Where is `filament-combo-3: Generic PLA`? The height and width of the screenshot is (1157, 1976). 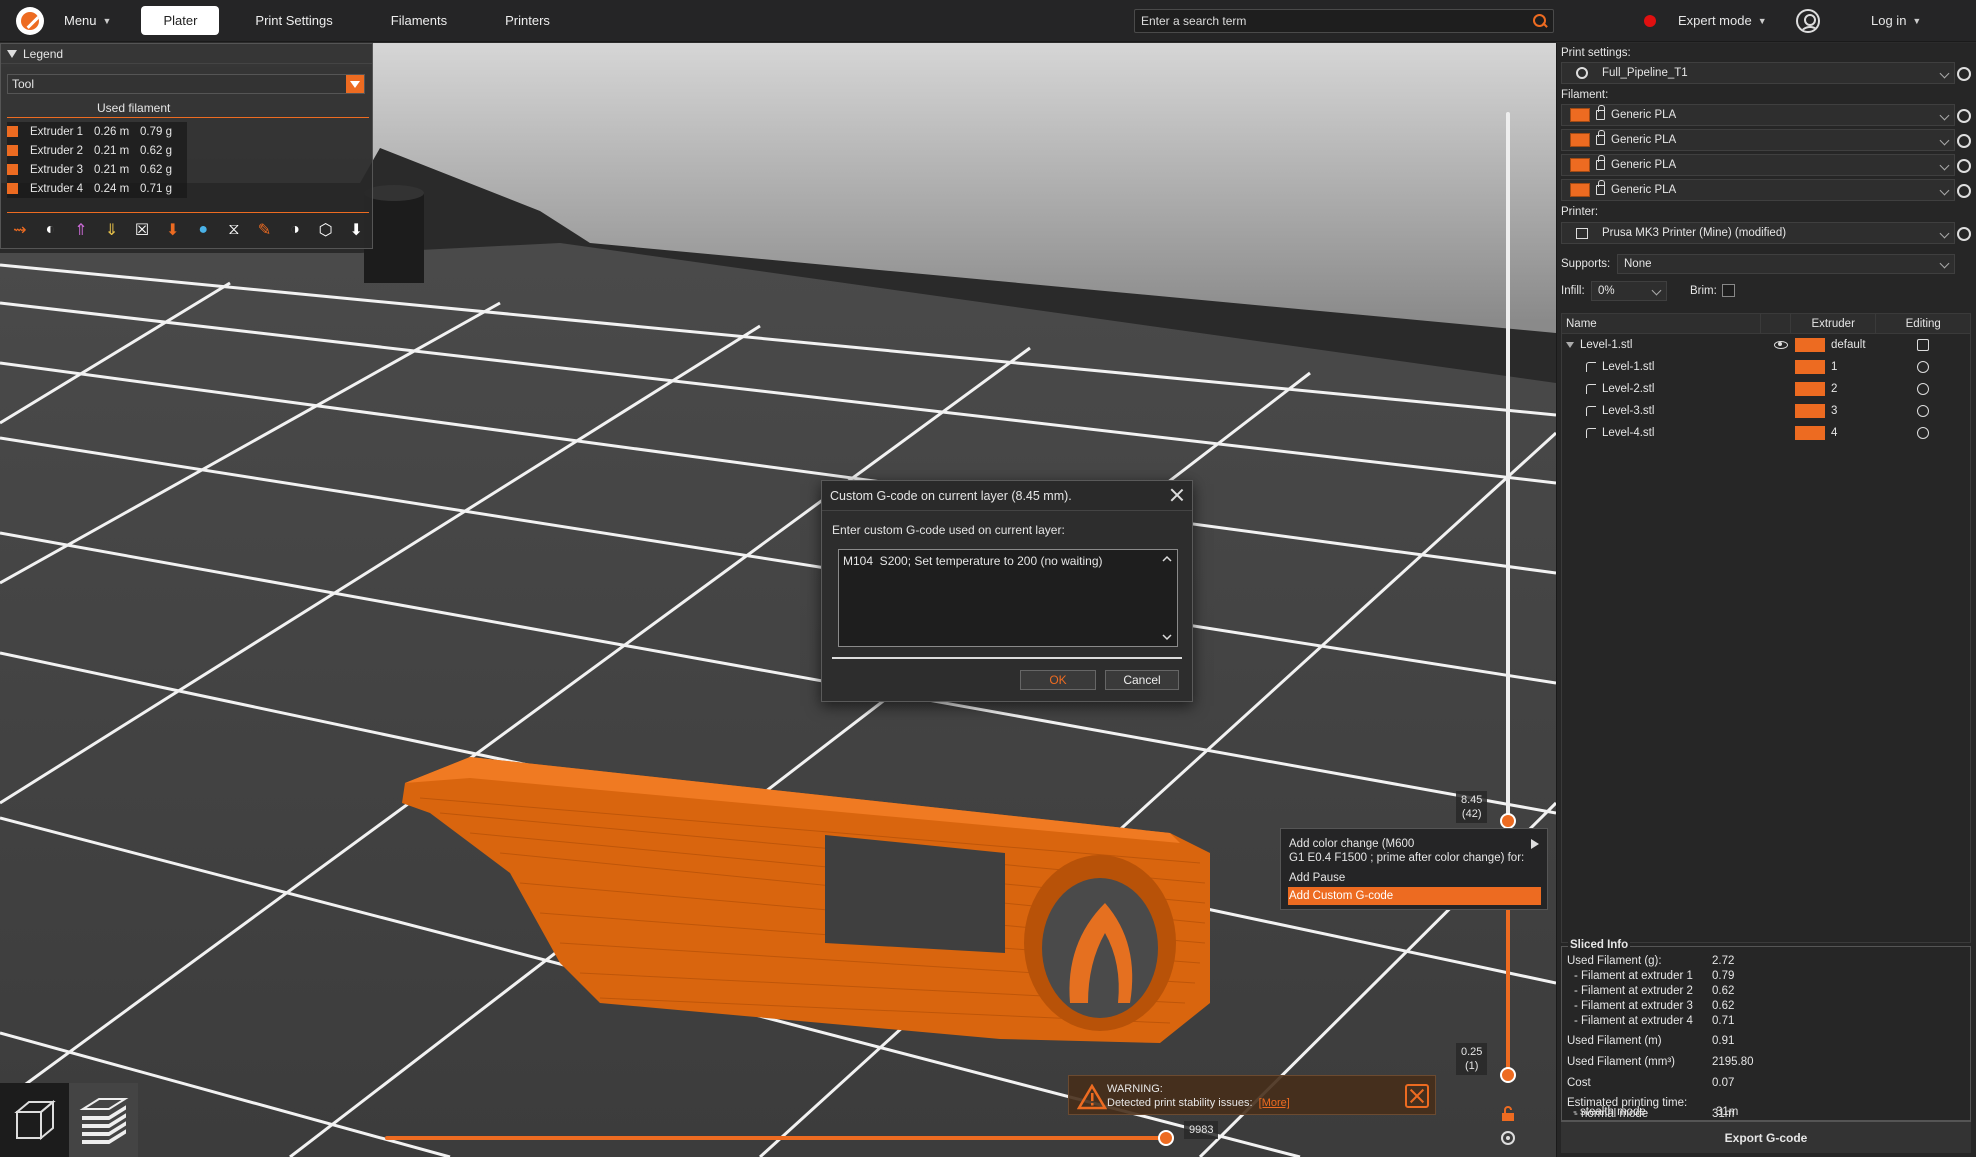
filament-combo-3: Generic PLA is located at coordinates (1758, 165).